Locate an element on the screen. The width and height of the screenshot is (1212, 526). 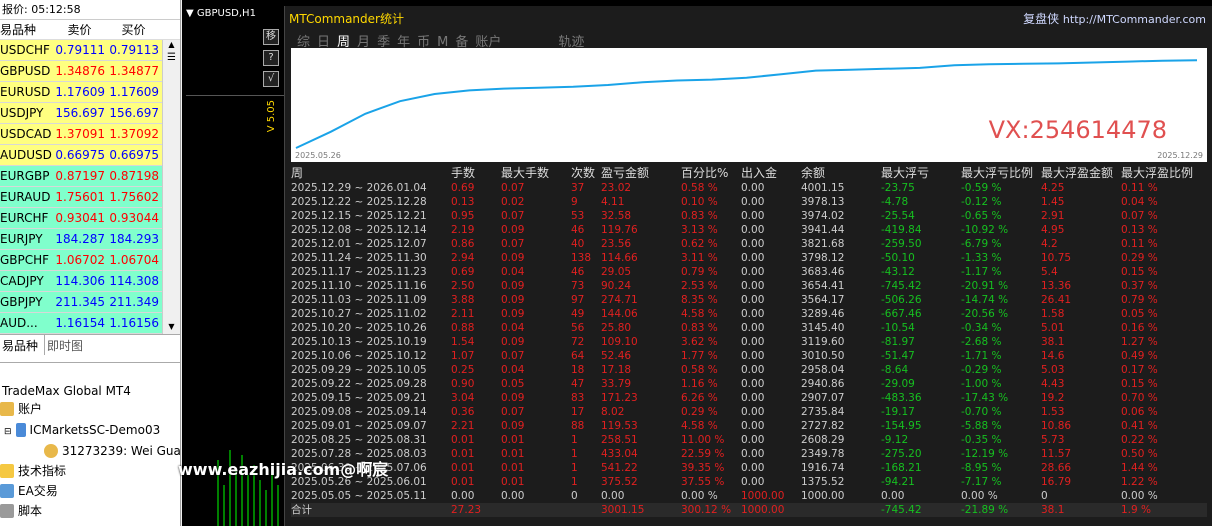
cell: 3001.15 is located at coordinates (623, 510).